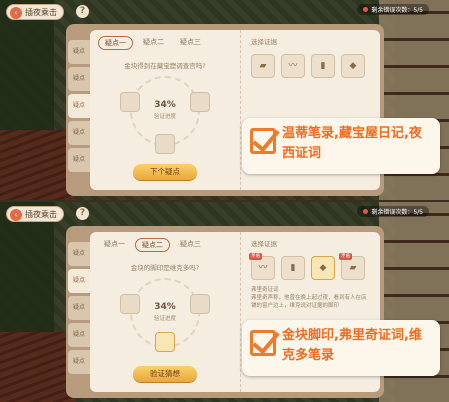 The height and width of the screenshot is (402, 449). I want to click on answer-callout: 金块脚印,弗里奇证词,维克多笔录, so click(341, 348).